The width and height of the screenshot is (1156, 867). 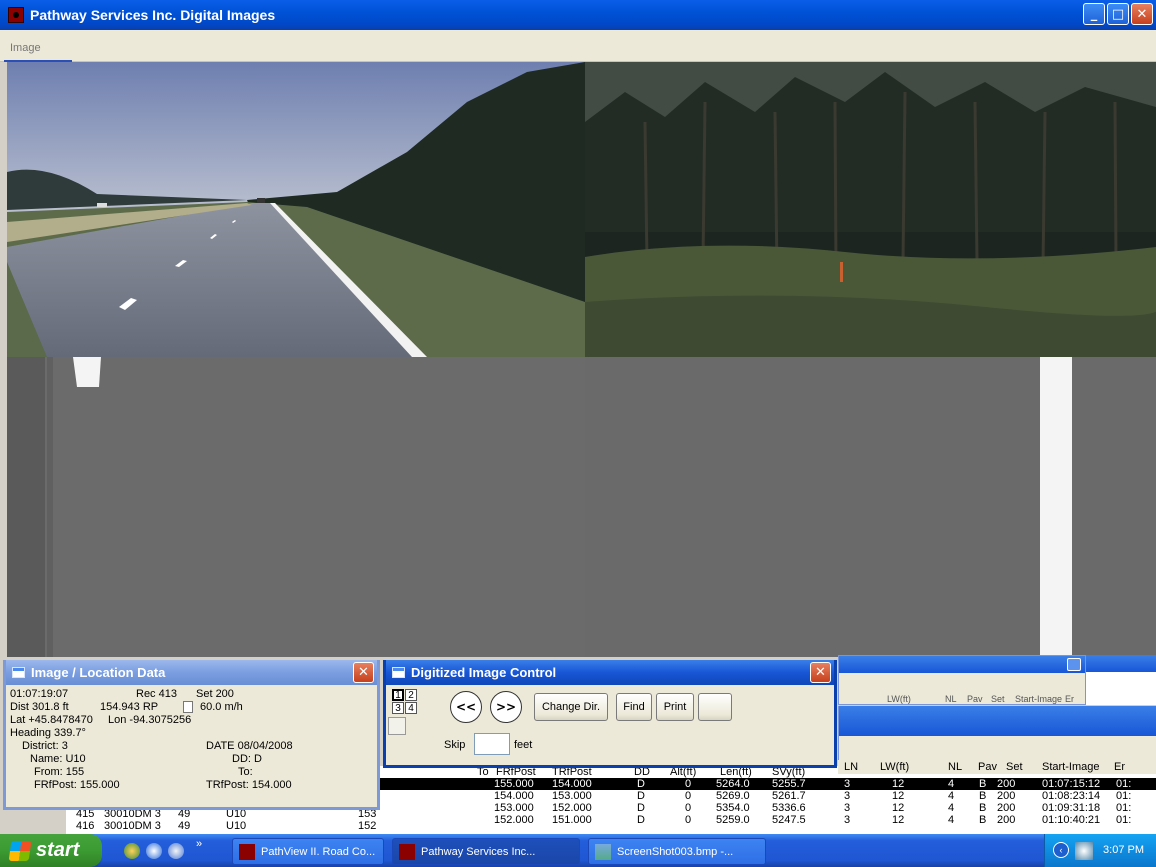 I want to click on bg-col-lw: LW(ft), so click(x=899, y=699).